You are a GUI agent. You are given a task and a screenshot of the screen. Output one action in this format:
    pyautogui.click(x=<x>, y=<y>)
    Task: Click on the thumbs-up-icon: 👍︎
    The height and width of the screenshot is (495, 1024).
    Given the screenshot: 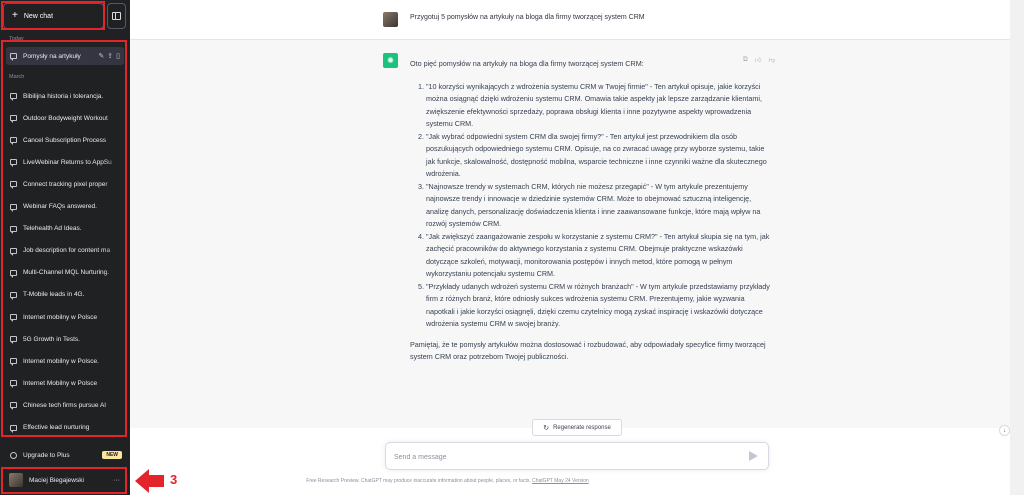 What is the action you would take?
    pyautogui.click(x=758, y=60)
    